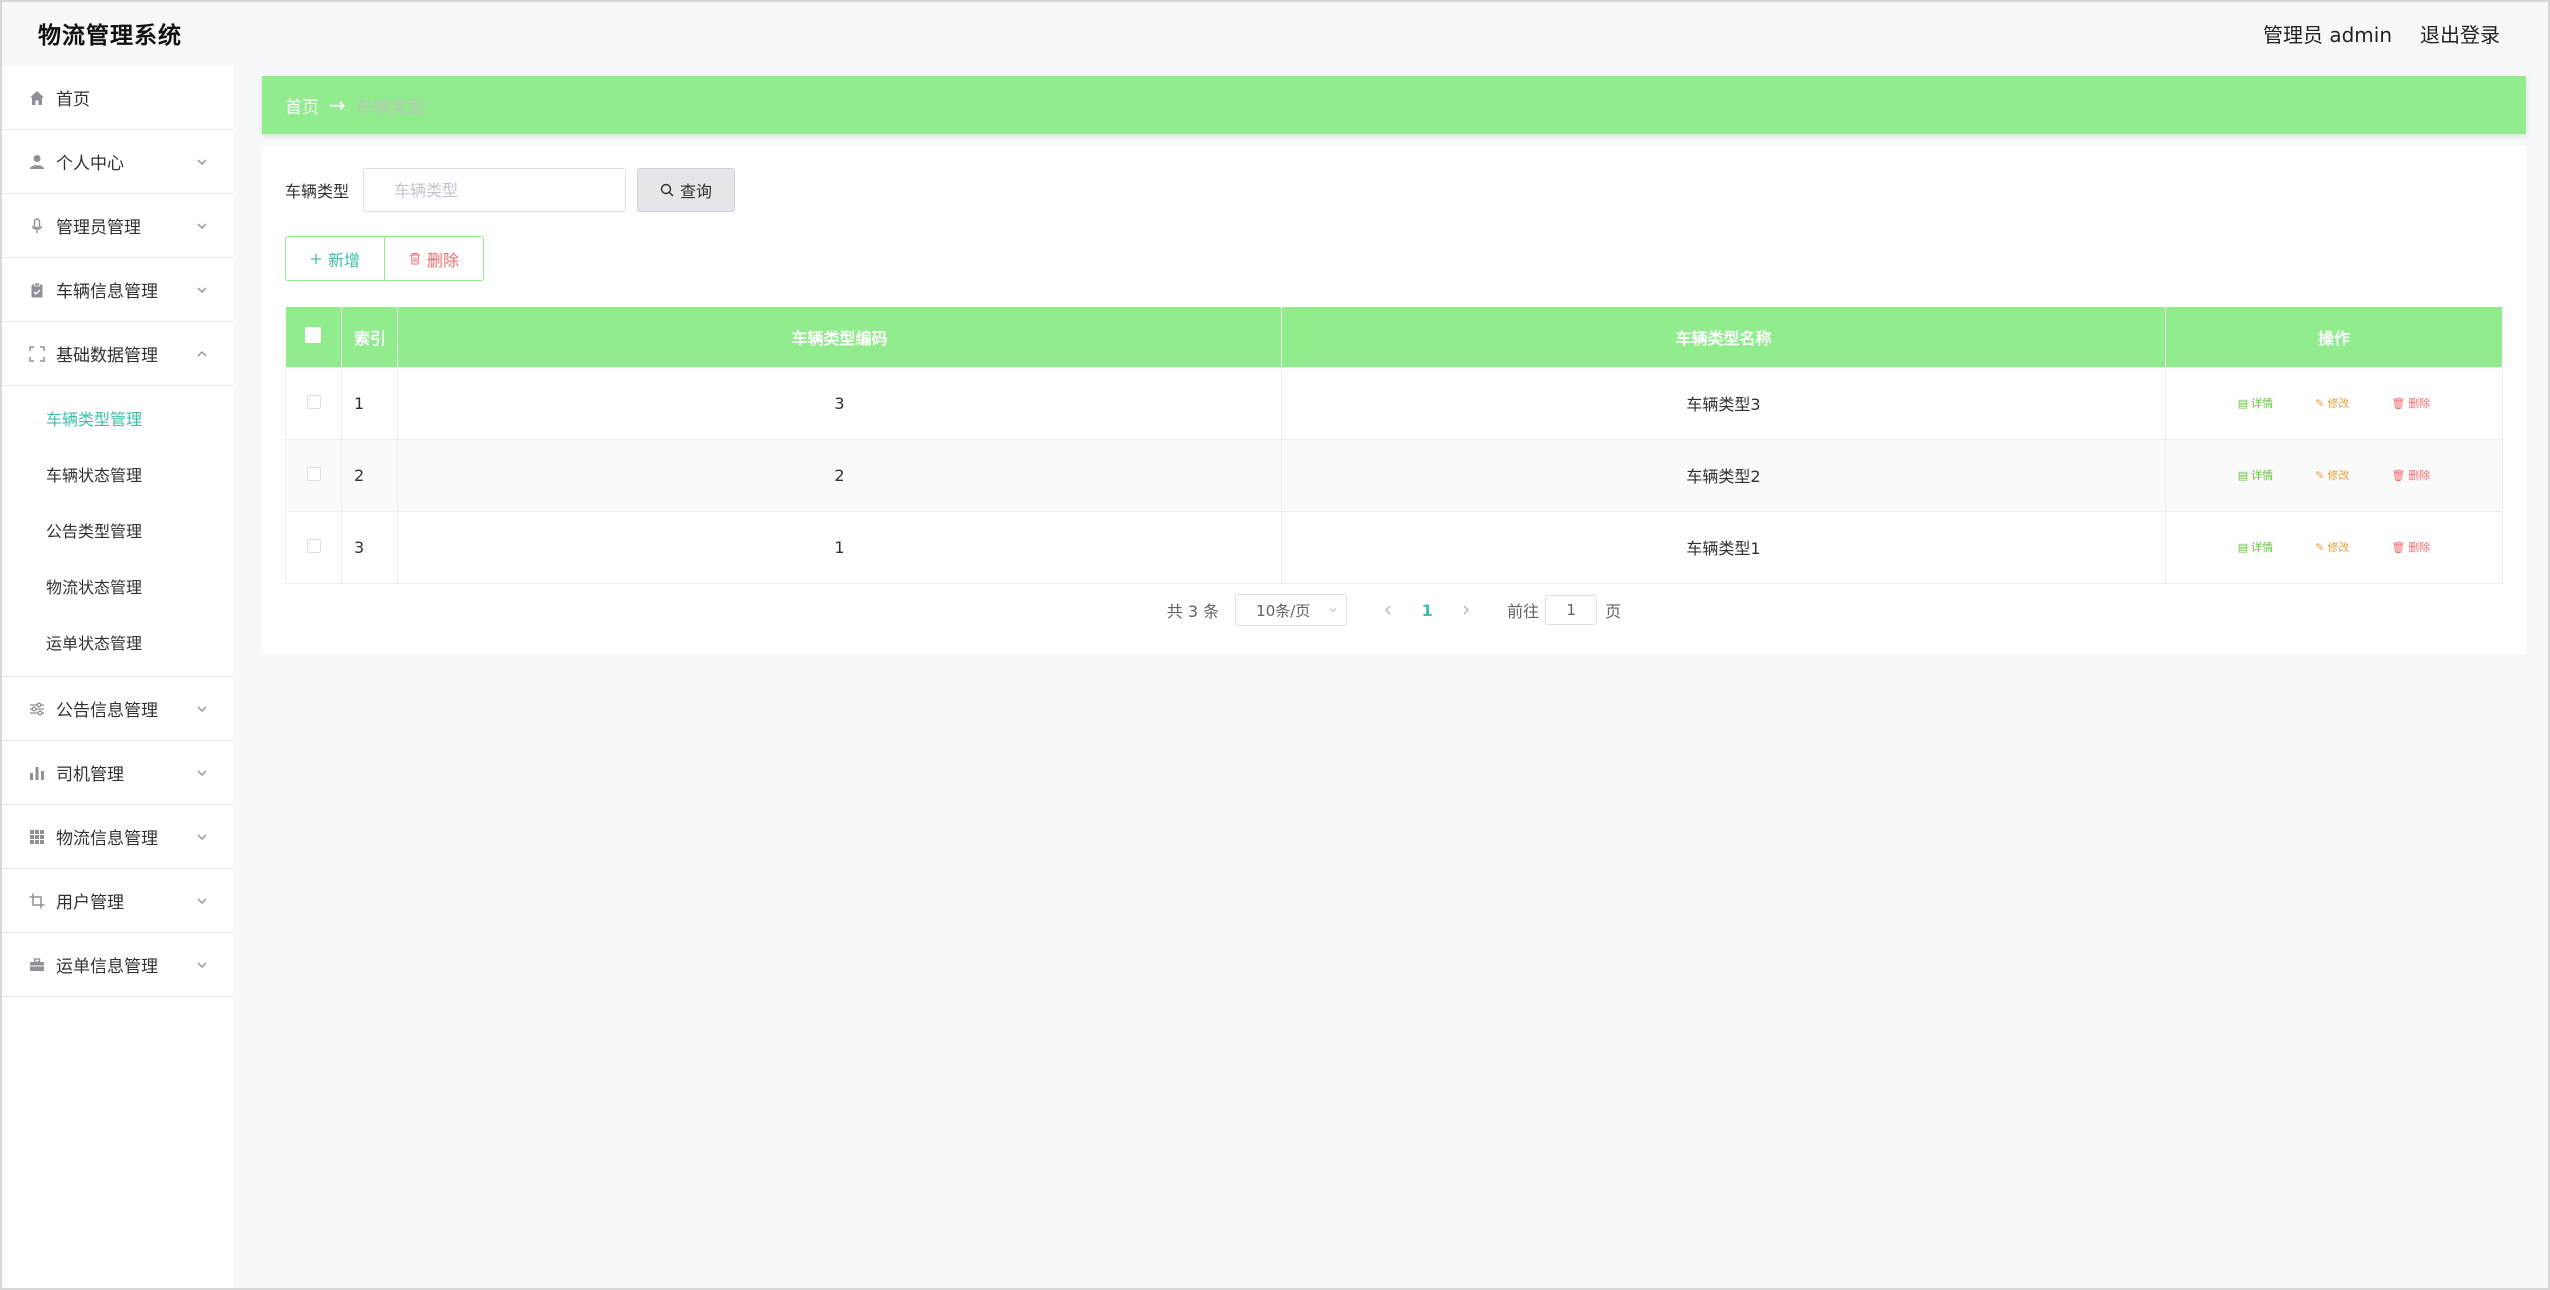 Image resolution: width=2550 pixels, height=1290 pixels. I want to click on logout-link: 退出登录, so click(2460, 33).